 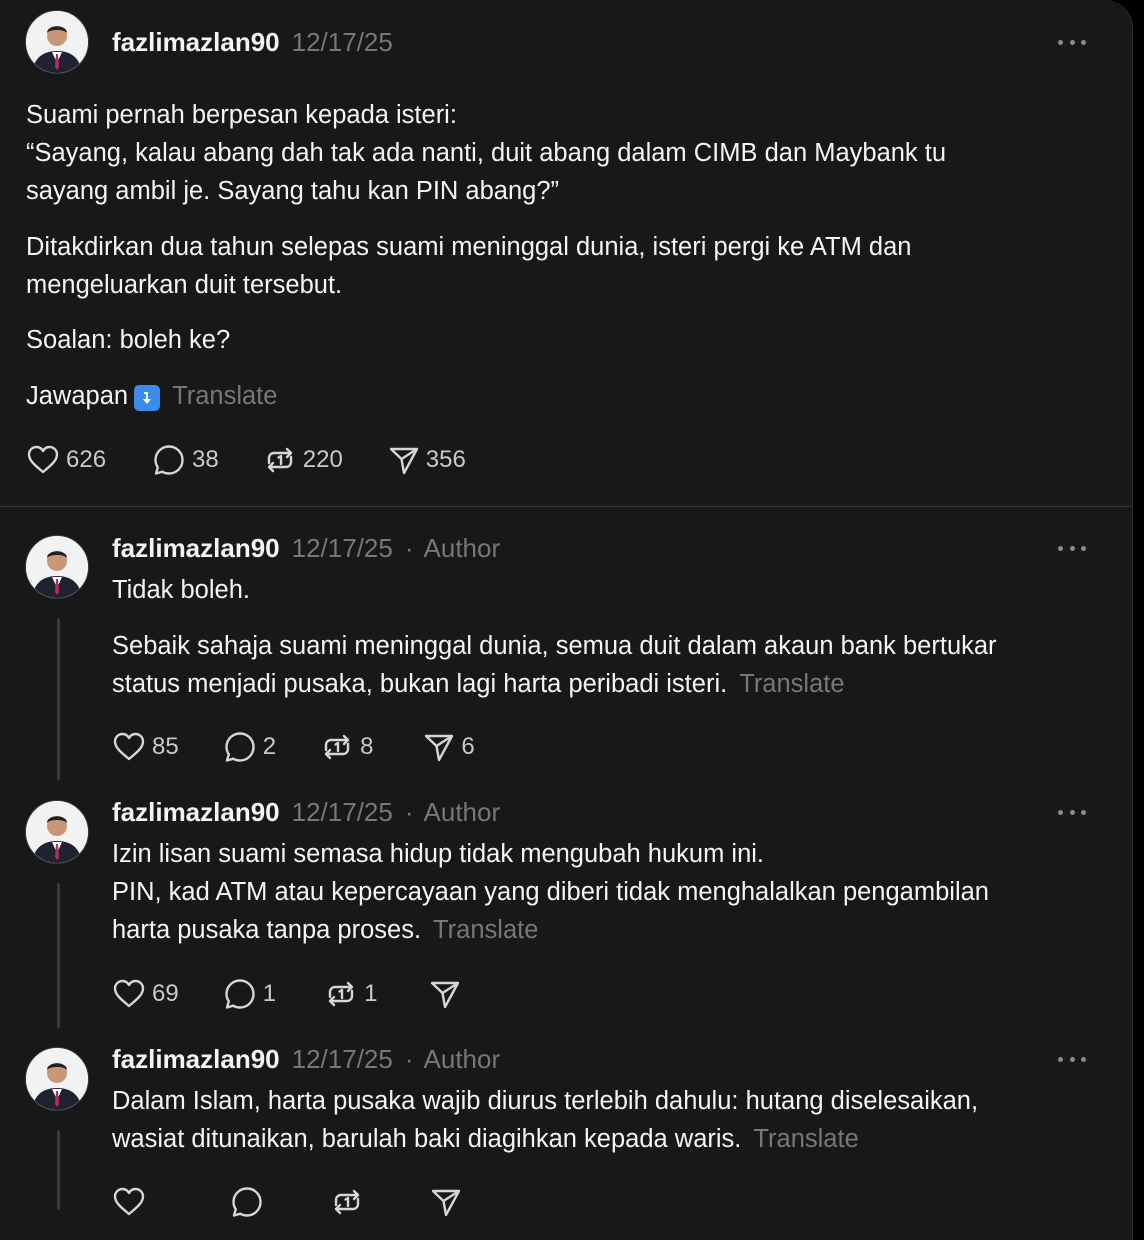 I want to click on reply-button: 2, so click(x=249, y=747).